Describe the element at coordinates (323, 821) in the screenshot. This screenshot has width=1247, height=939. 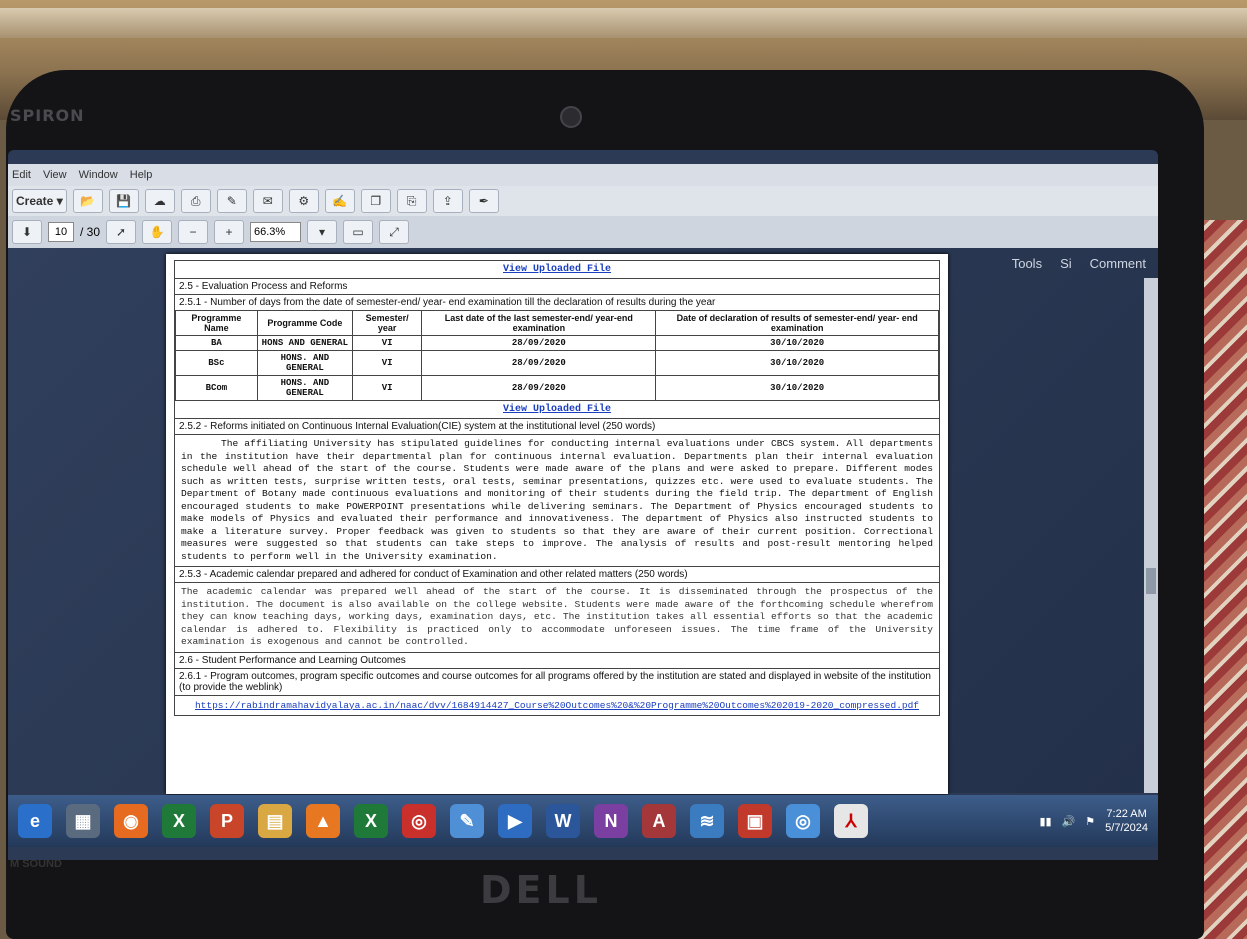
I see `vlc-icon: ▲` at that location.